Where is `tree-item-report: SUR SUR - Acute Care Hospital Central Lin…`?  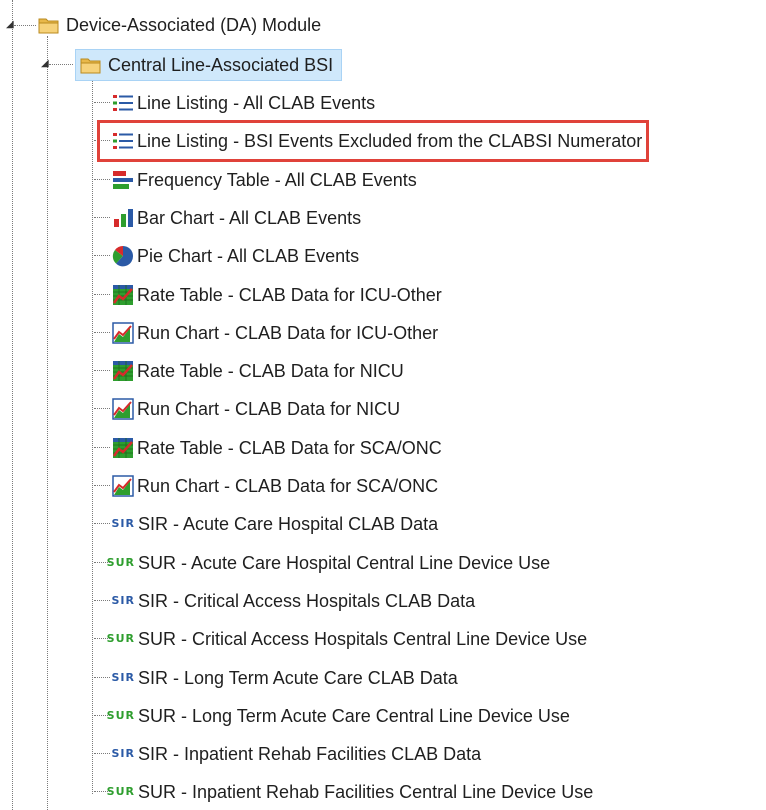
tree-item-report: SUR SUR - Acute Care Hospital Central Lin… is located at coordinates (328, 563).